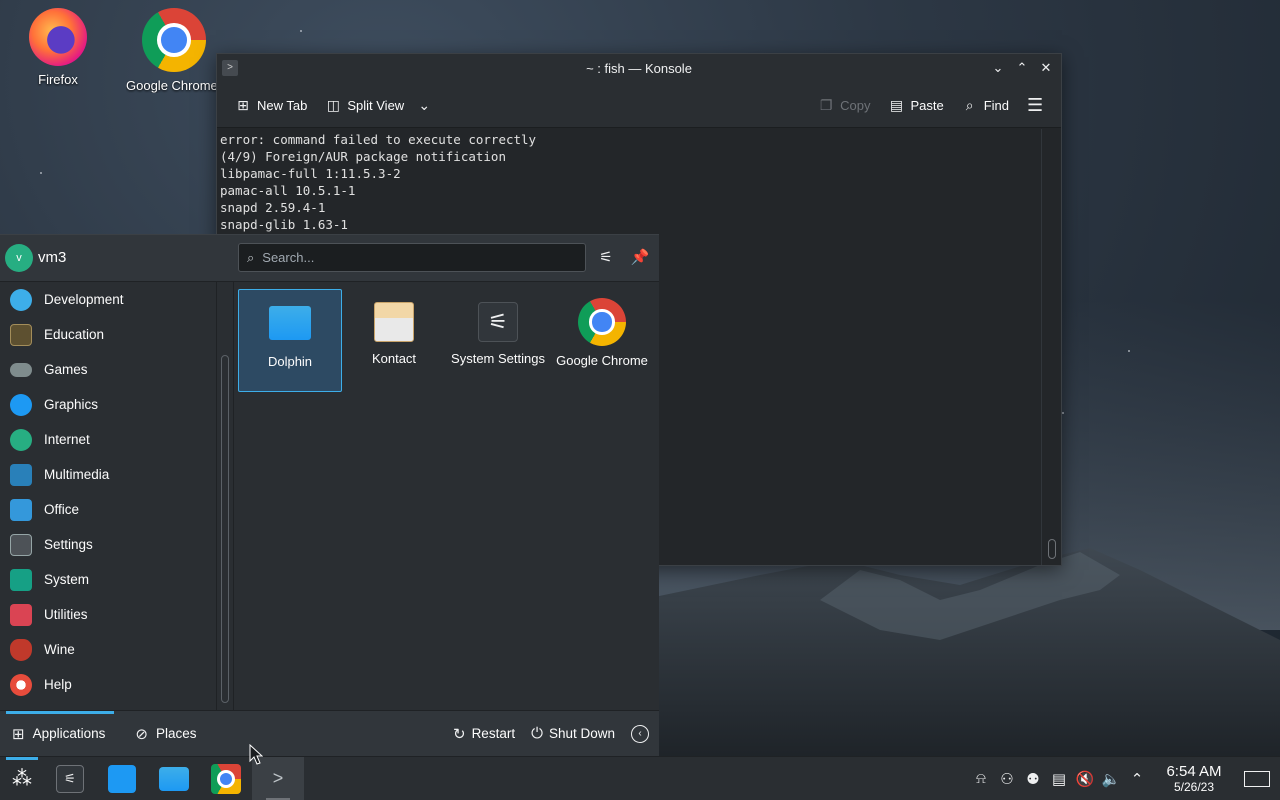 The height and width of the screenshot is (800, 1280). What do you see at coordinates (1051, 347) in the screenshot?
I see `terminal-scrollbar` at bounding box center [1051, 347].